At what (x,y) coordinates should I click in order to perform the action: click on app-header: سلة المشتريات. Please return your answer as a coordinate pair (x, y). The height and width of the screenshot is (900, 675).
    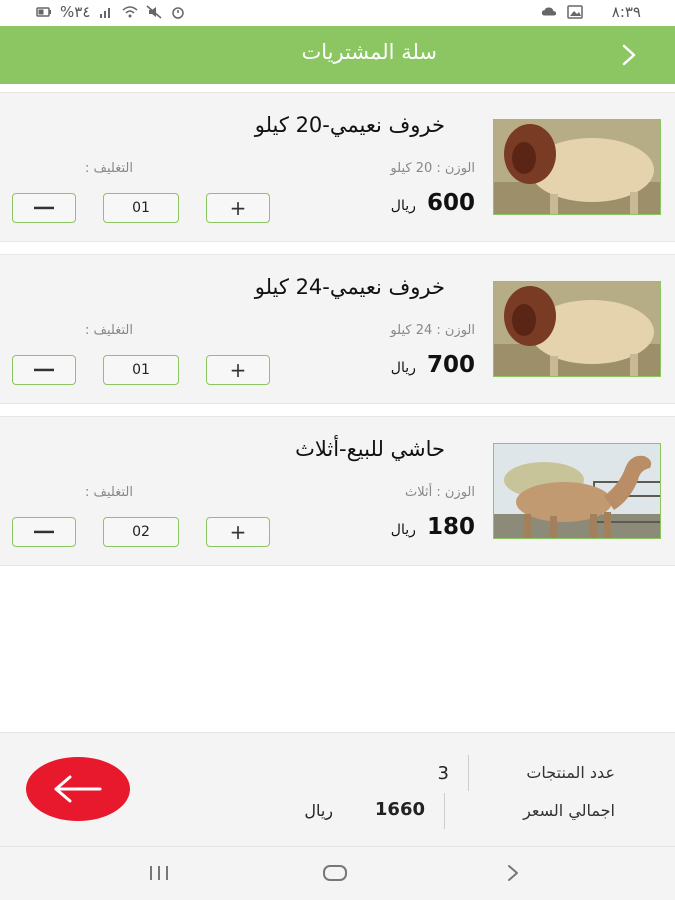
    Looking at the image, I should click on (337, 55).